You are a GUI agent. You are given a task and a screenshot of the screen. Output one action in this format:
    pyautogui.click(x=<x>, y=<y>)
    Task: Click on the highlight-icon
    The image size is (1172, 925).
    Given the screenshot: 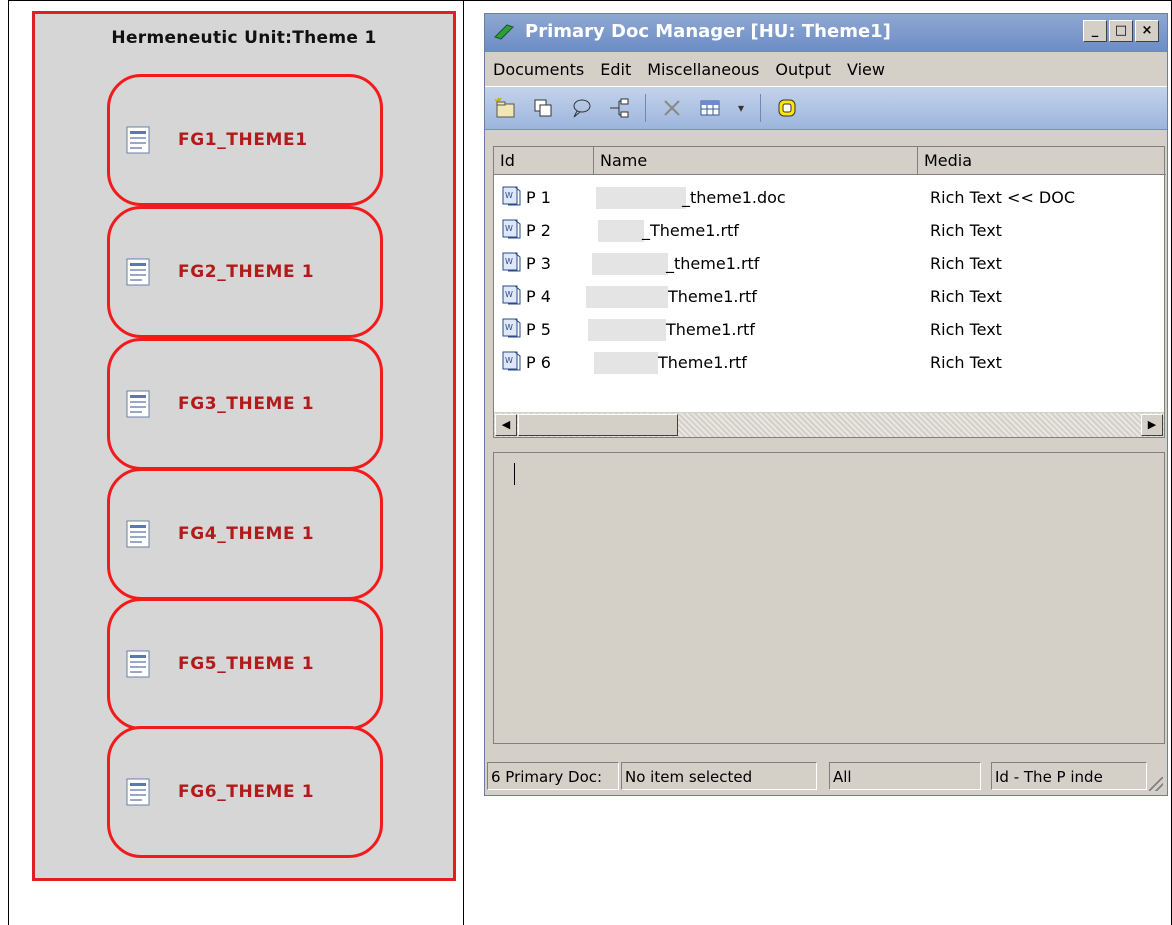 What is the action you would take?
    pyautogui.click(x=787, y=108)
    